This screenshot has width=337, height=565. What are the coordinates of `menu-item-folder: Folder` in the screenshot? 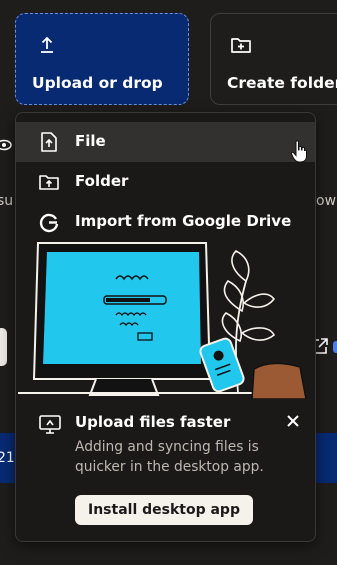 It's located at (165, 182).